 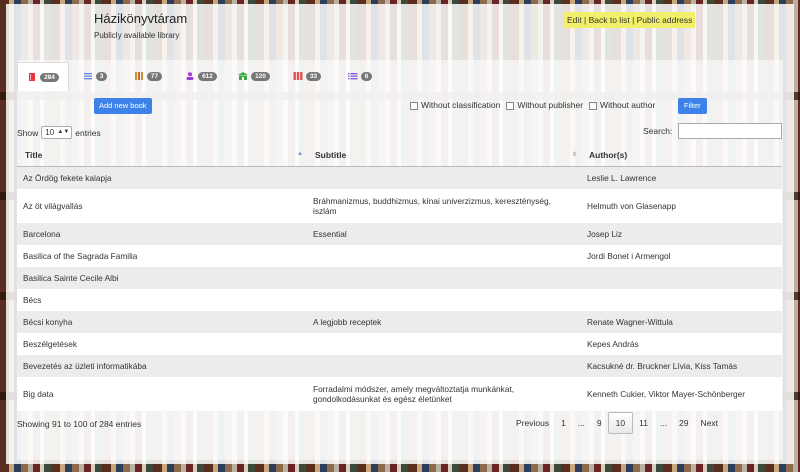 What do you see at coordinates (681, 343) in the screenshot?
I see `cell-author: Kepes András` at bounding box center [681, 343].